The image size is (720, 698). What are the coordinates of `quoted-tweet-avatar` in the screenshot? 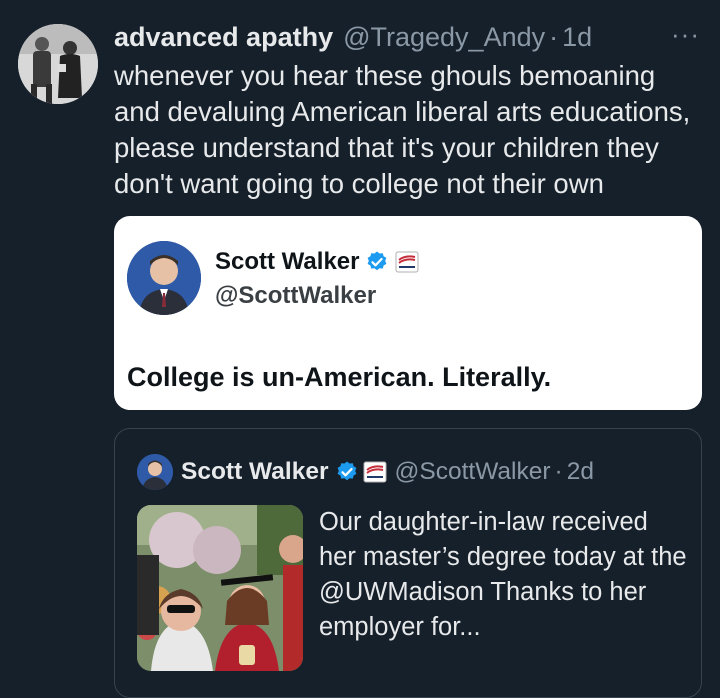 It's located at (155, 472).